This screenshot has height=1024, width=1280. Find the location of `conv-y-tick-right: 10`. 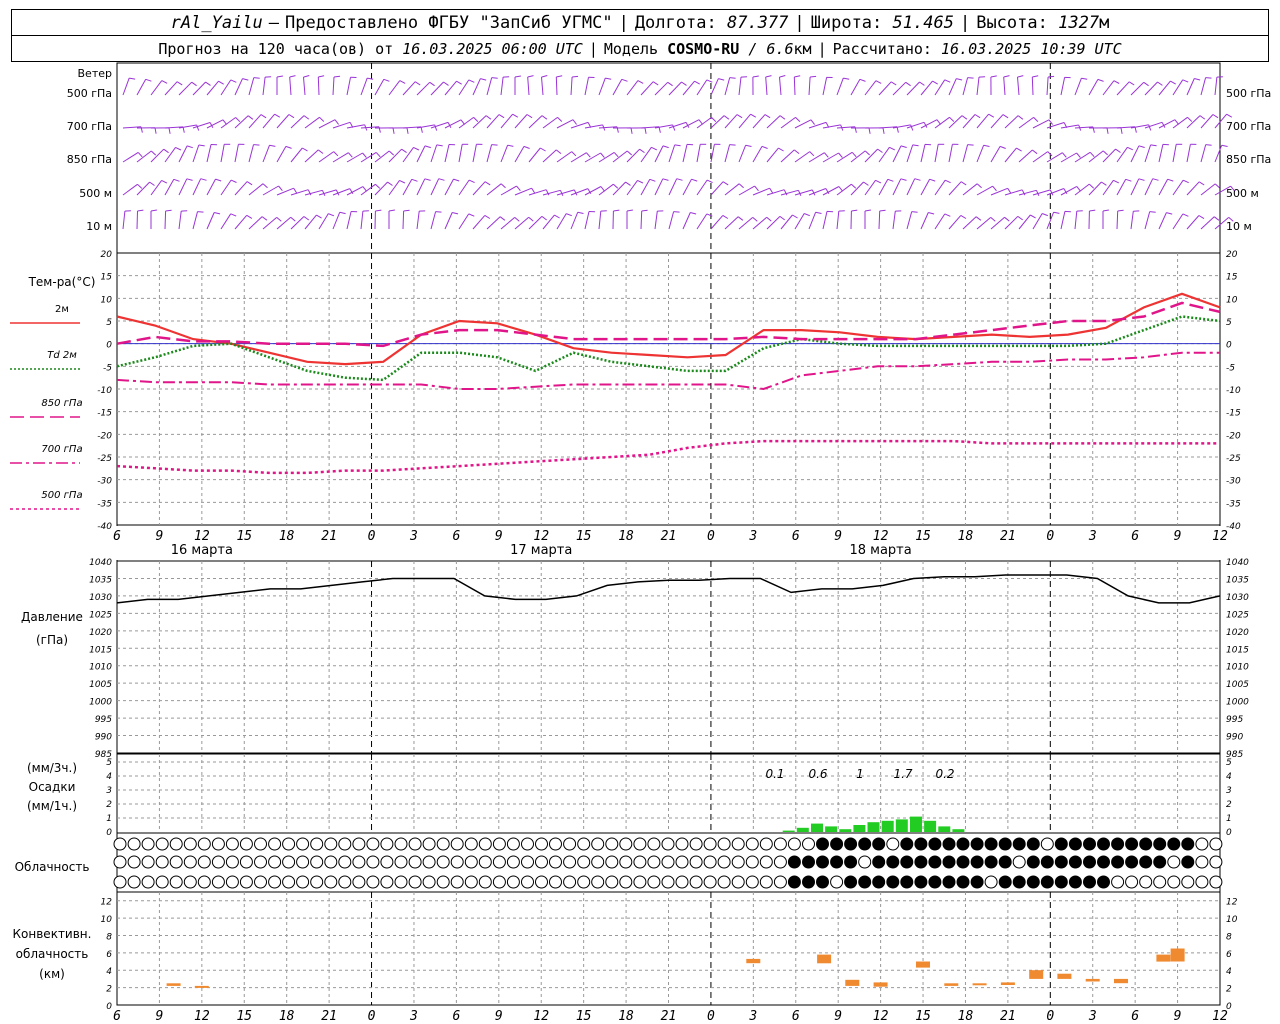

conv-y-tick-right: 10 is located at coordinates (1232, 920).